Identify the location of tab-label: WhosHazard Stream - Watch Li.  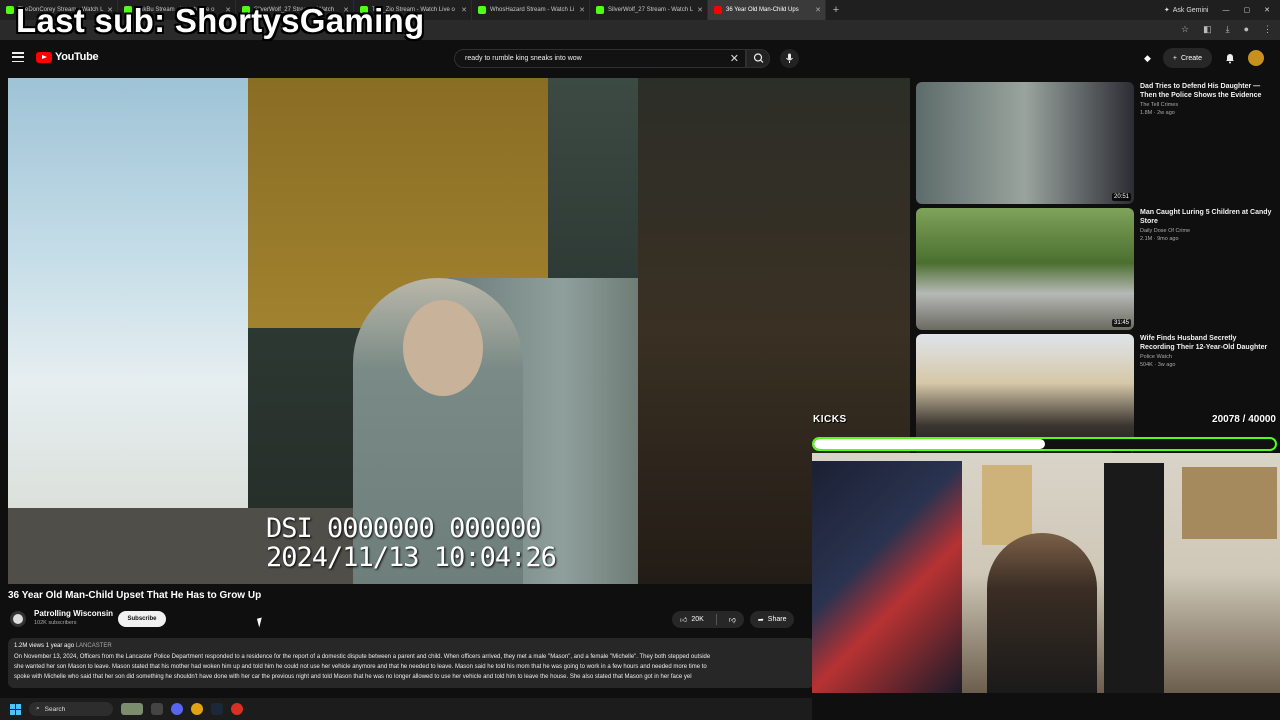
(532, 10).